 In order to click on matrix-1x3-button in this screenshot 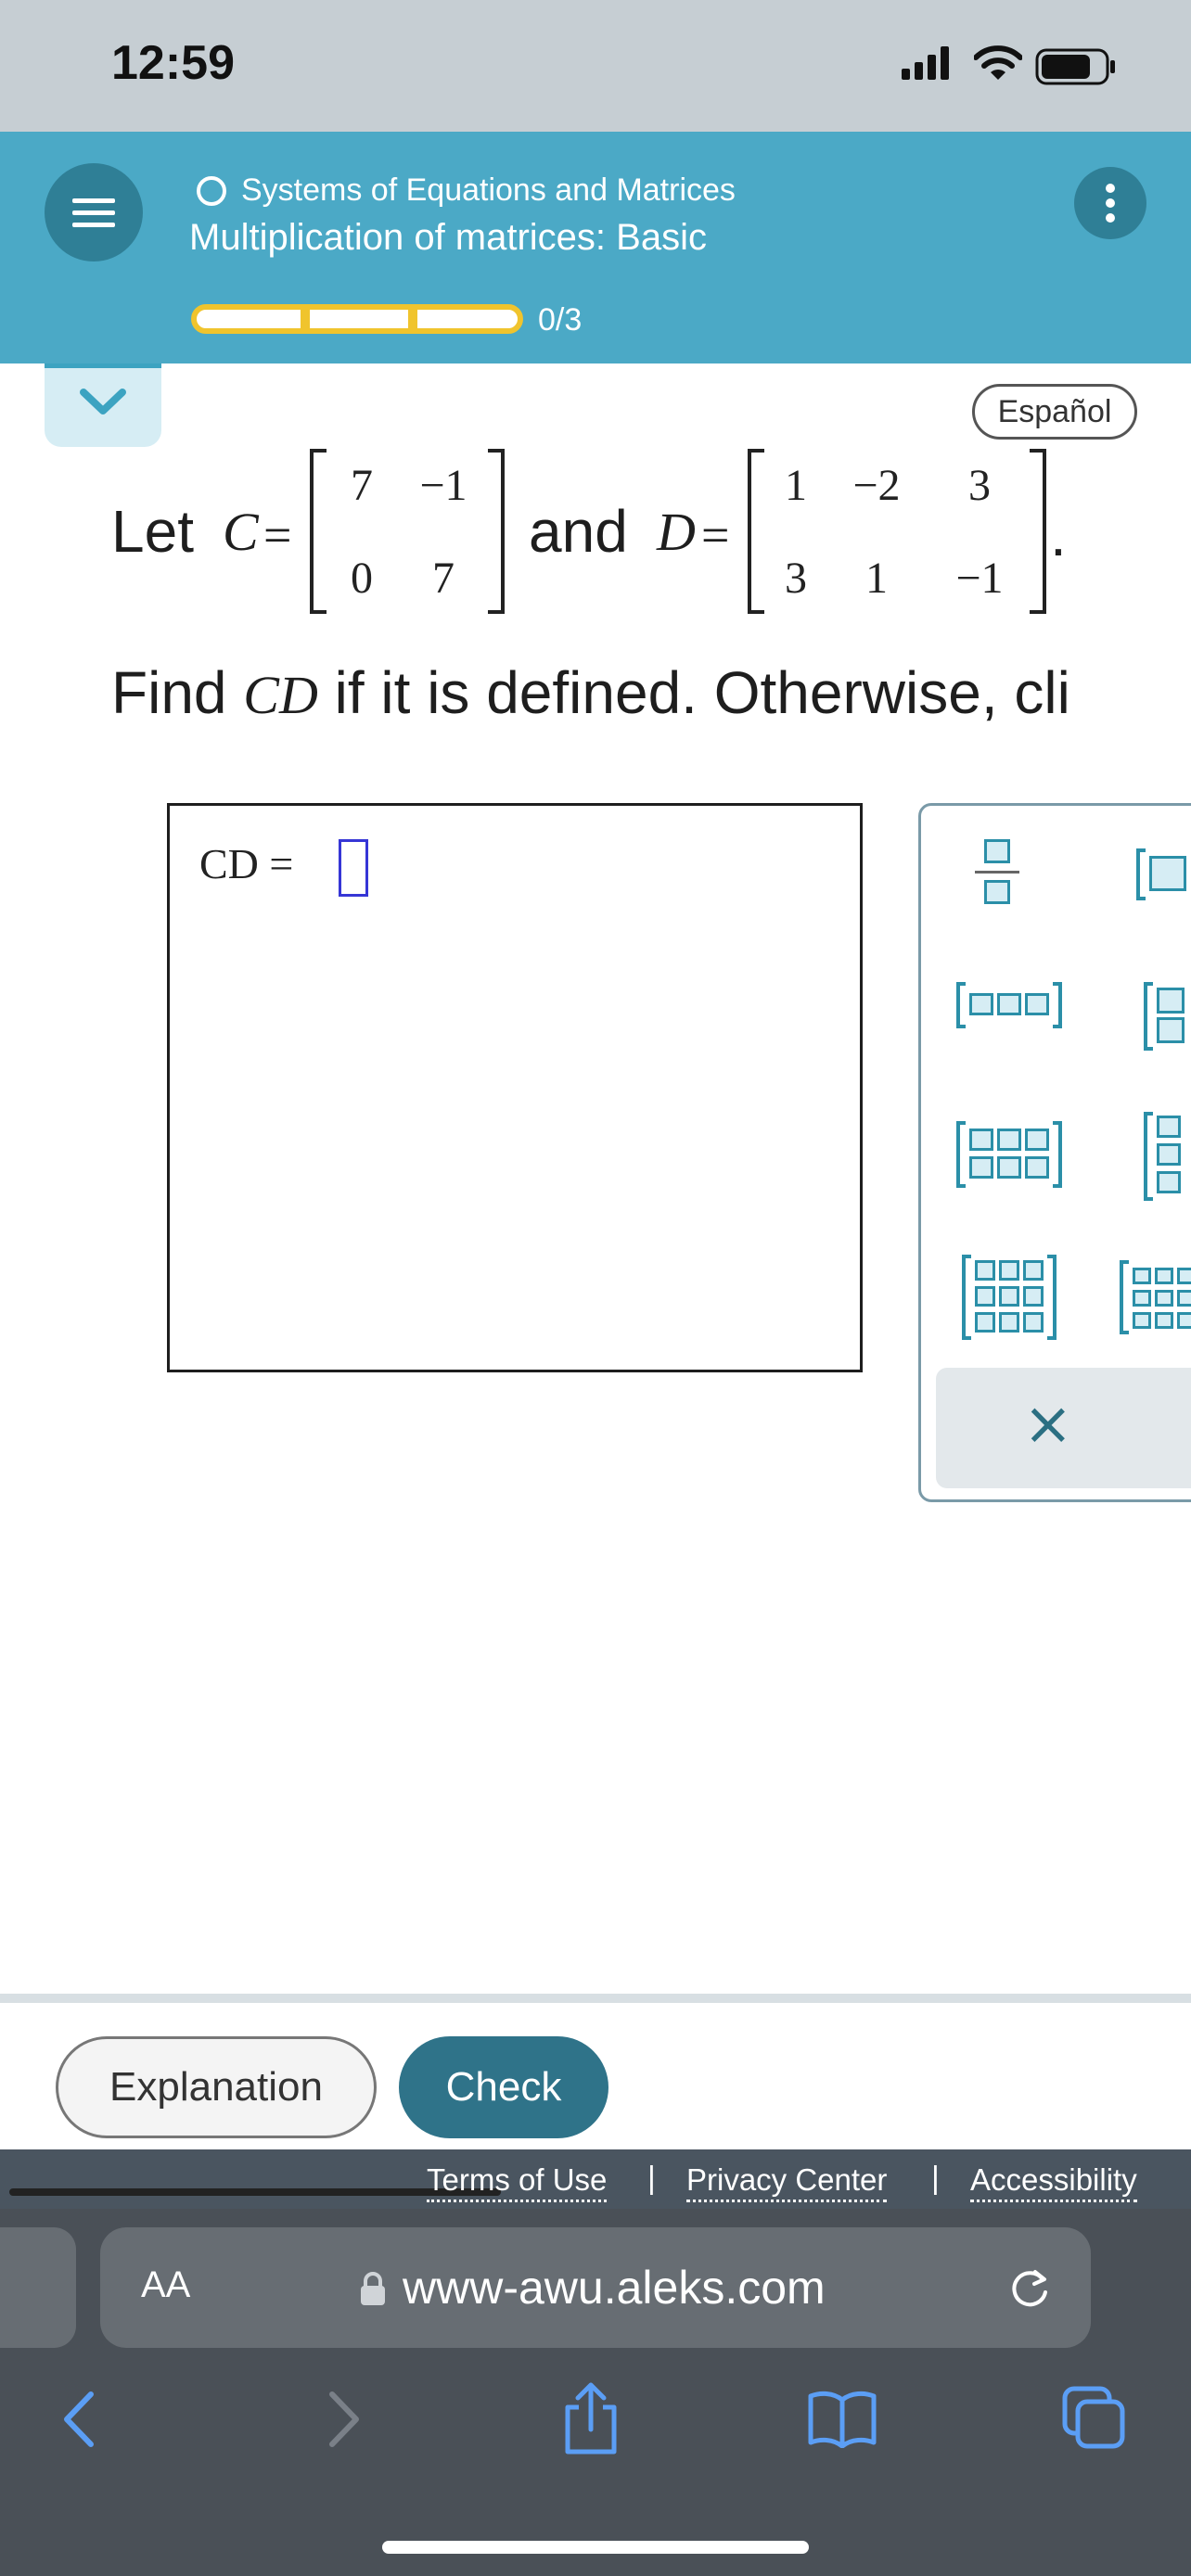, I will do `click(1009, 1005)`.